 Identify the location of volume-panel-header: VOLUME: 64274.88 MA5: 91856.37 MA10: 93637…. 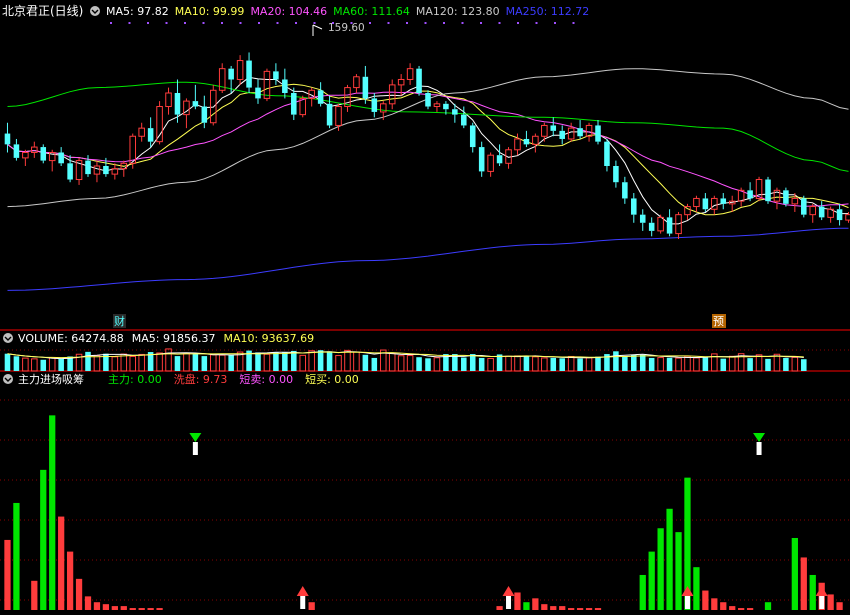
(158, 338).